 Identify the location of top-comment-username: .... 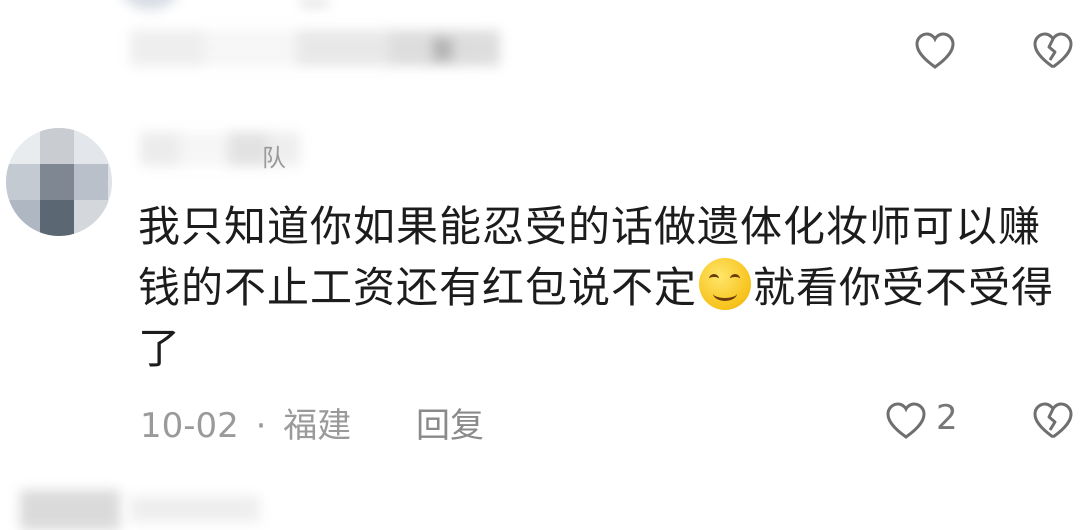
(314, 6).